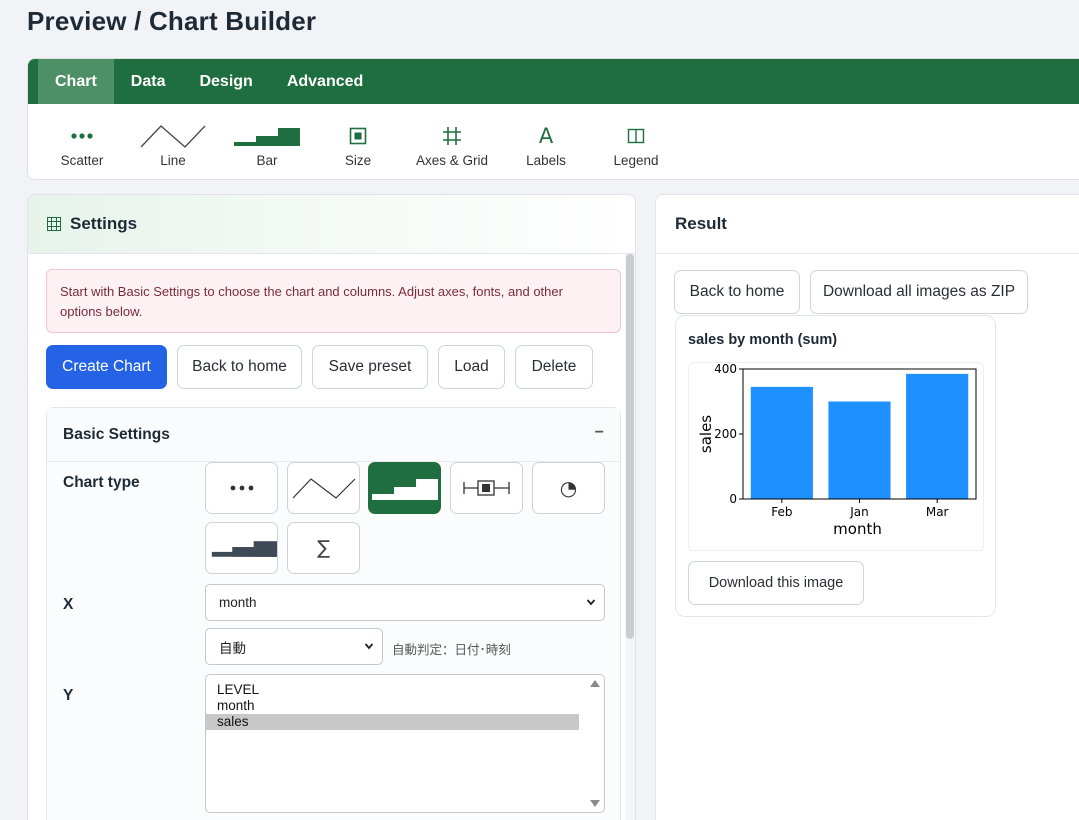 Image resolution: width=1079 pixels, height=820 pixels. I want to click on chart-type-histogram, so click(241, 548).